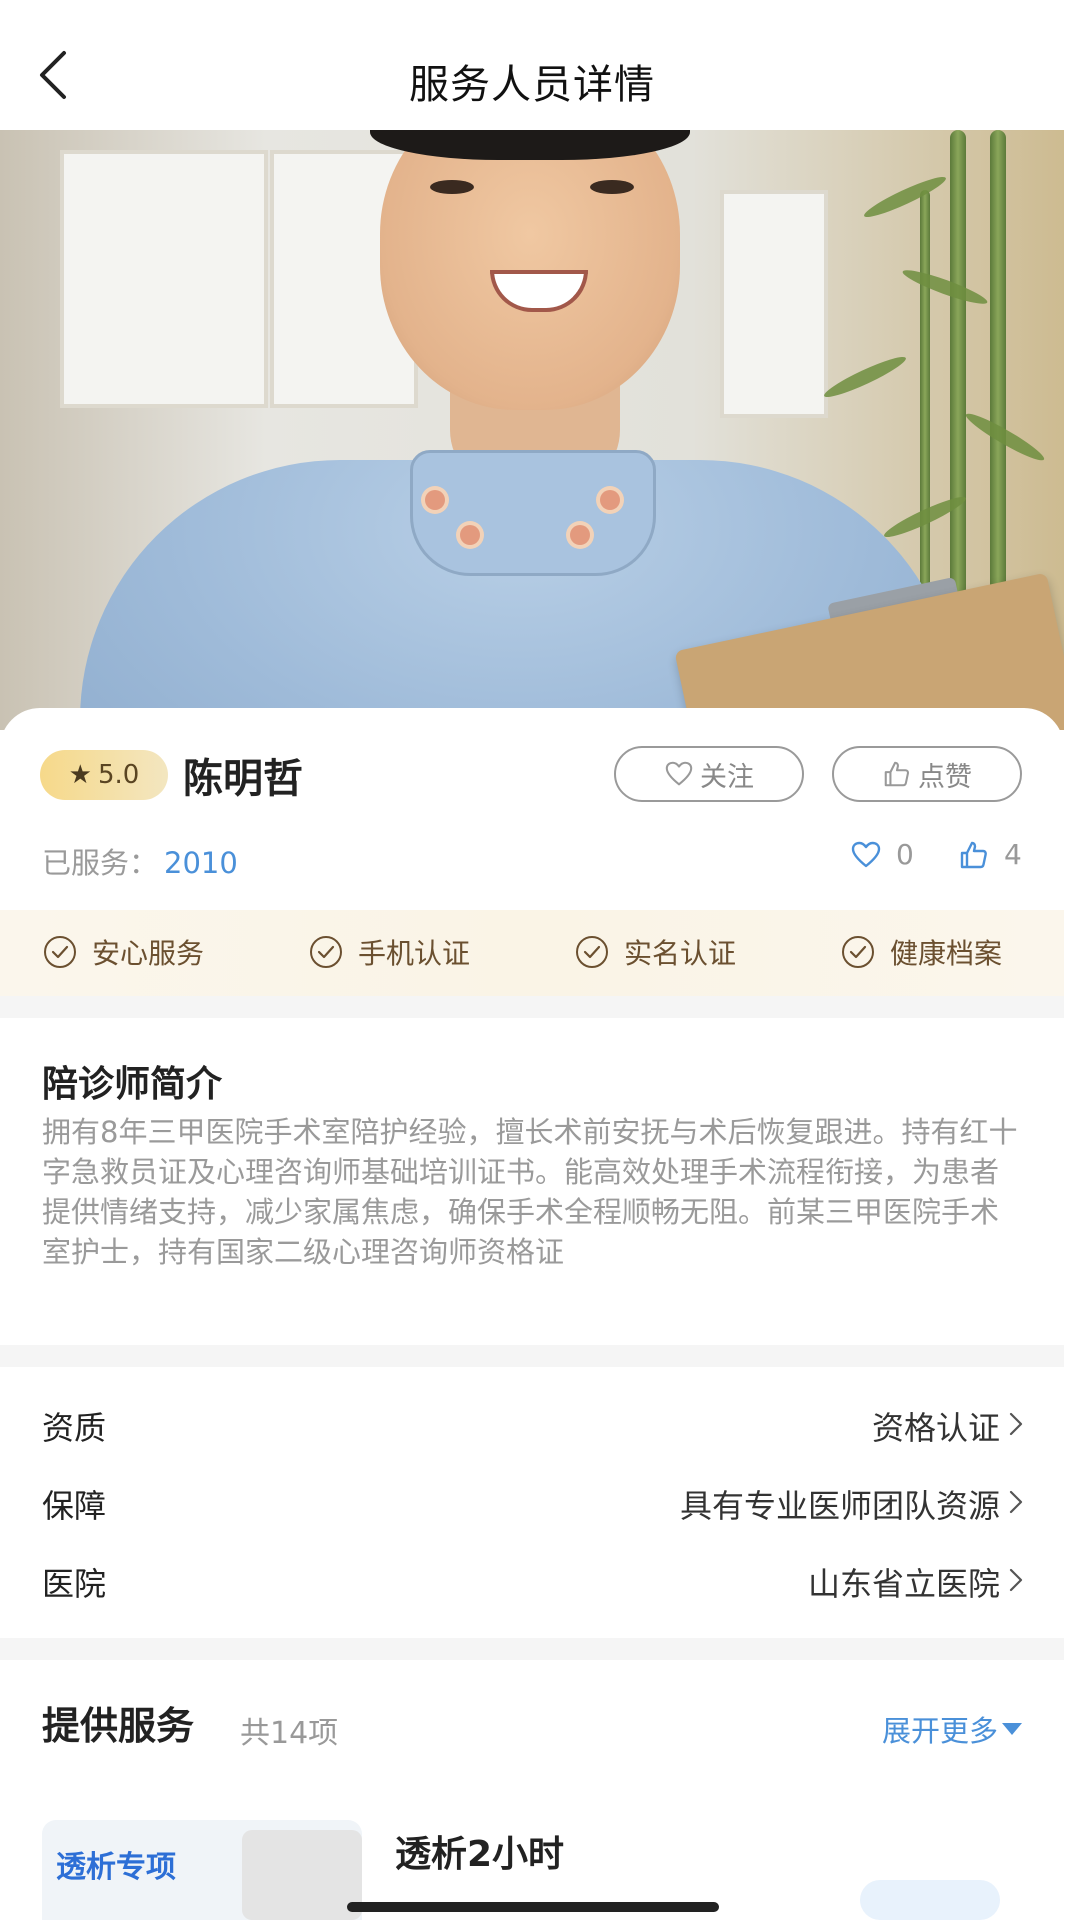 The width and height of the screenshot is (1080, 1920). I want to click on like-label: 点赞, so click(945, 777).